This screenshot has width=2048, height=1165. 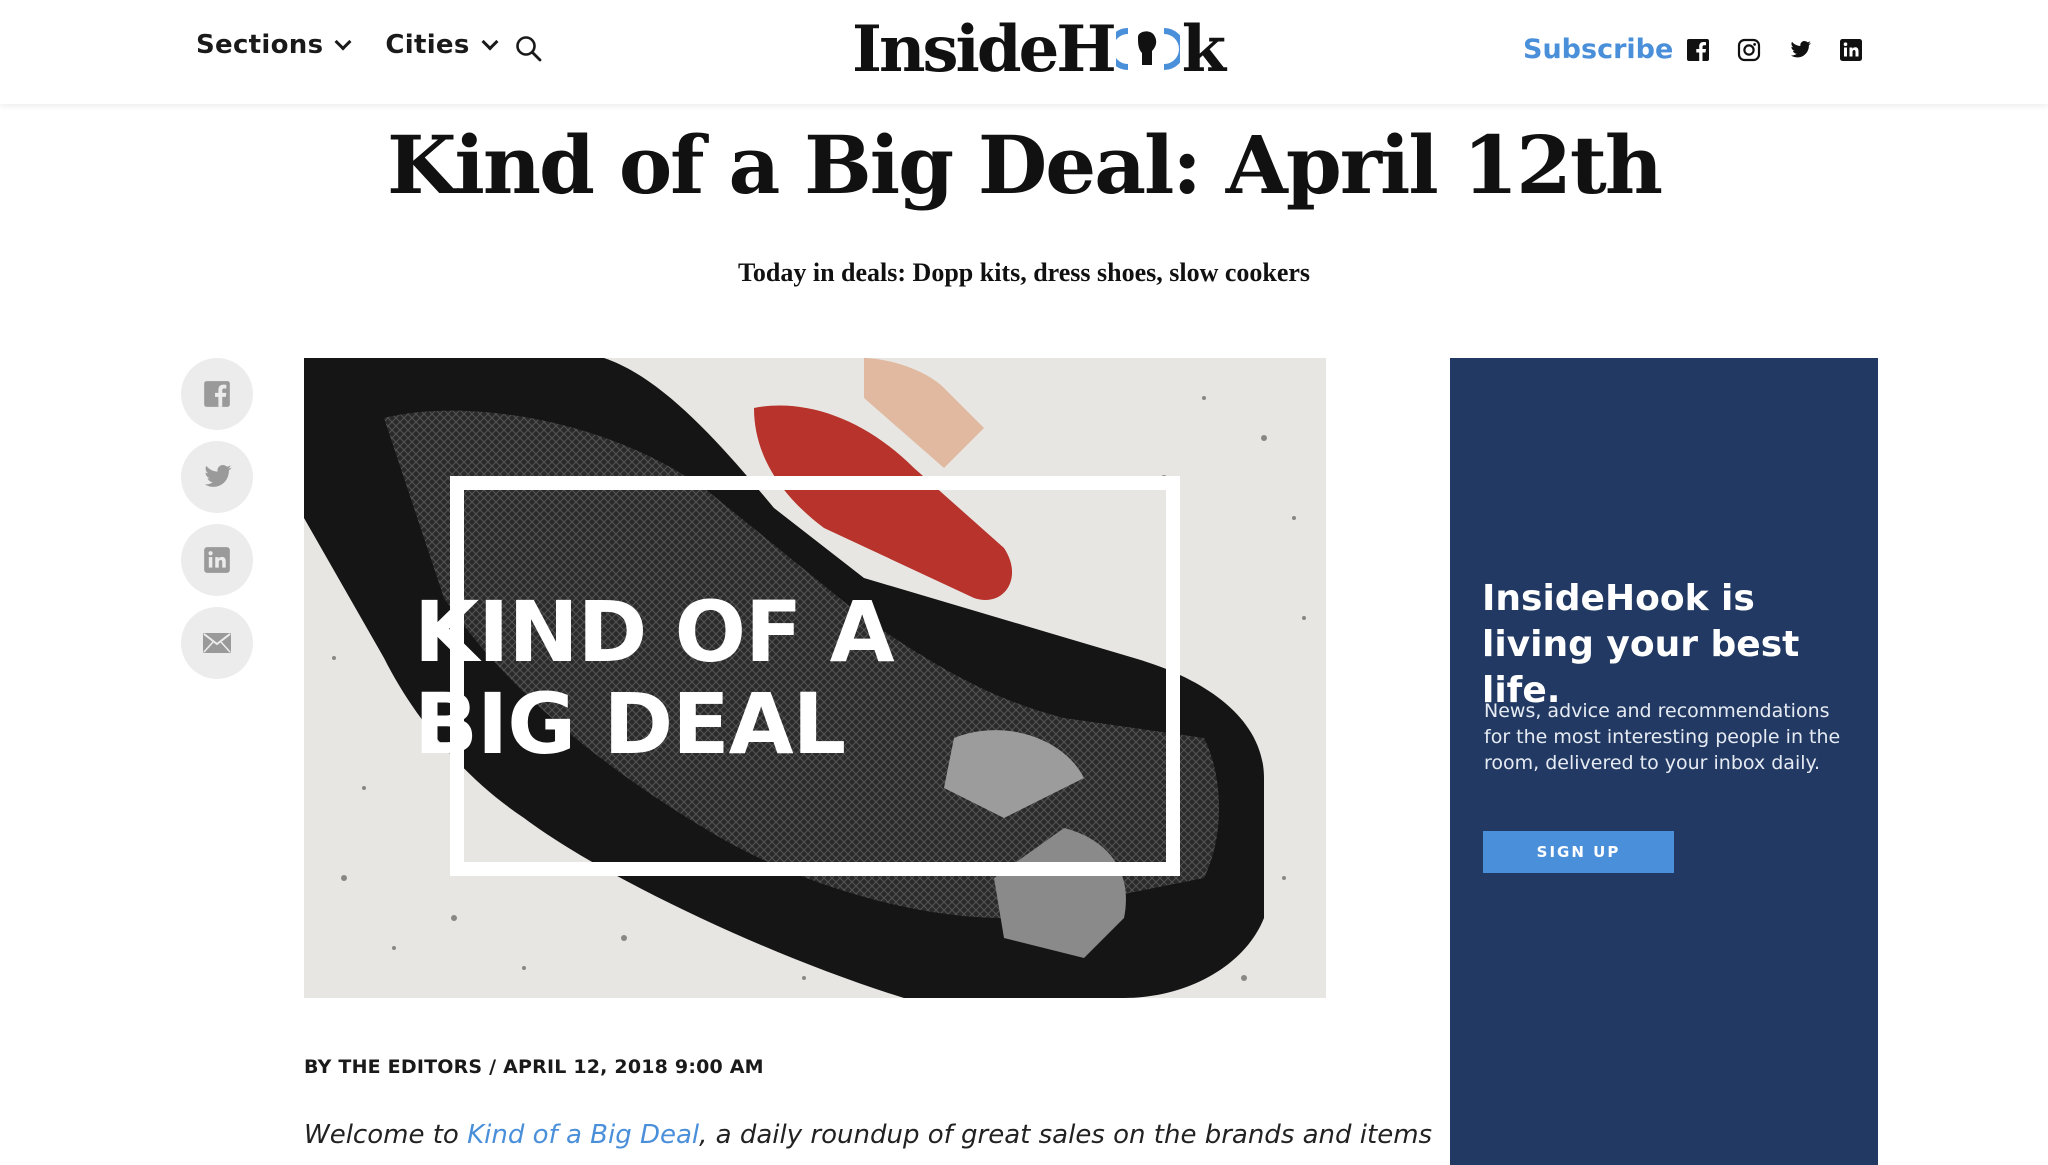 I want to click on share-email-button, so click(x=217, y=643).